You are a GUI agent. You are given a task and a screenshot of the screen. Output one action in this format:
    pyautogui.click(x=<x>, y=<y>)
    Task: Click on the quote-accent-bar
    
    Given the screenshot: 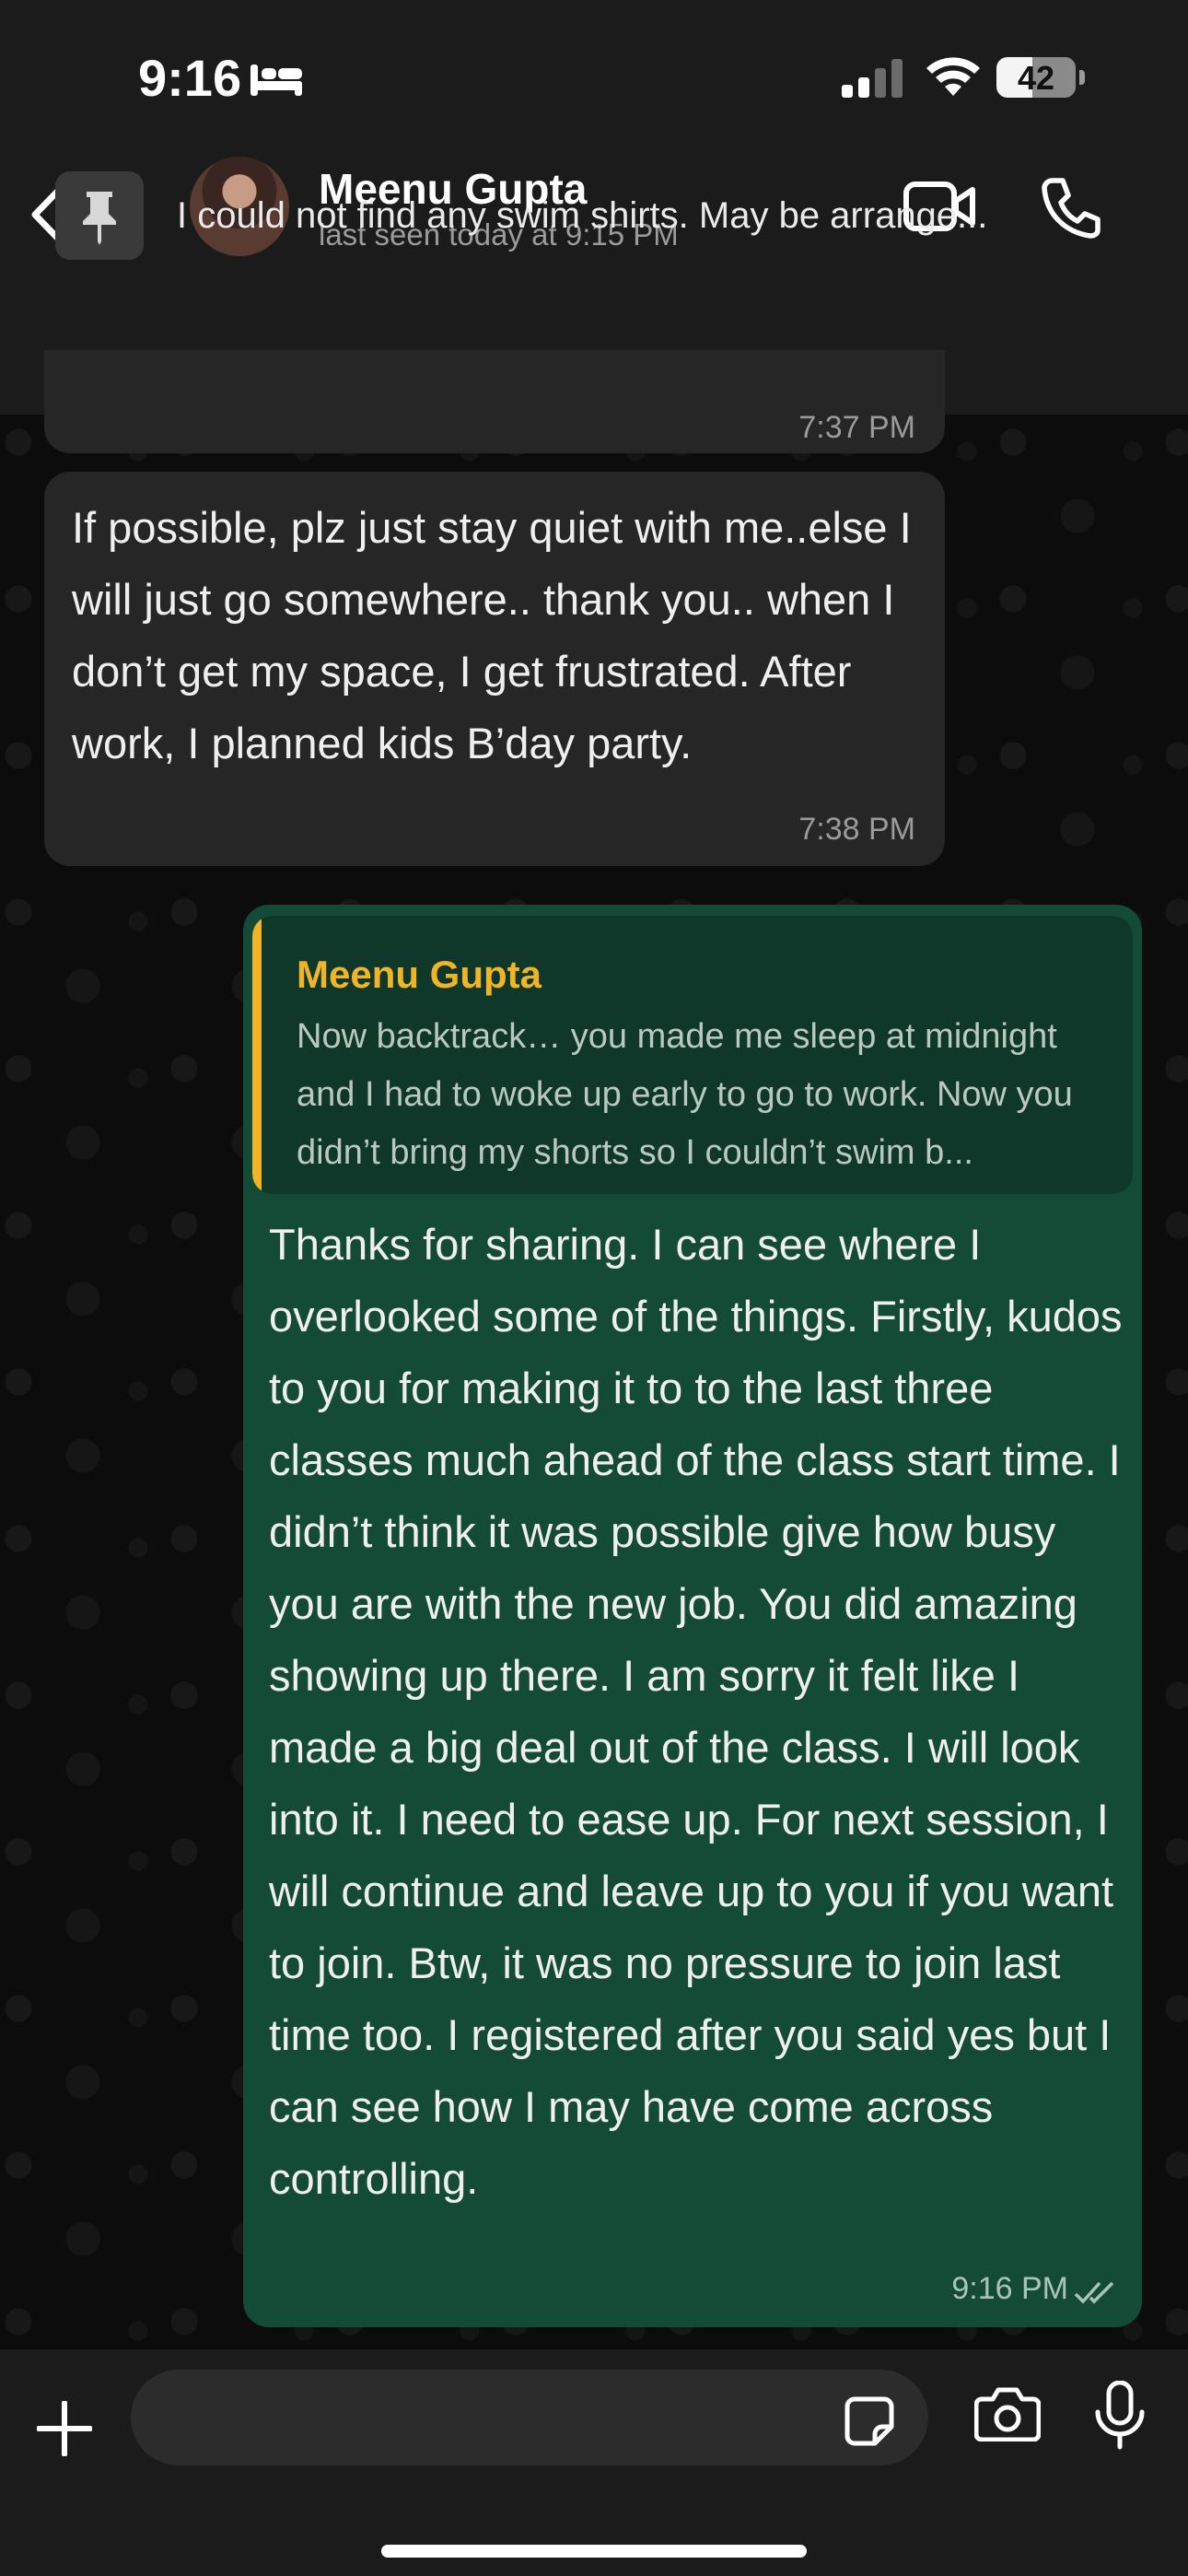 What is the action you would take?
    pyautogui.click(x=257, y=1055)
    